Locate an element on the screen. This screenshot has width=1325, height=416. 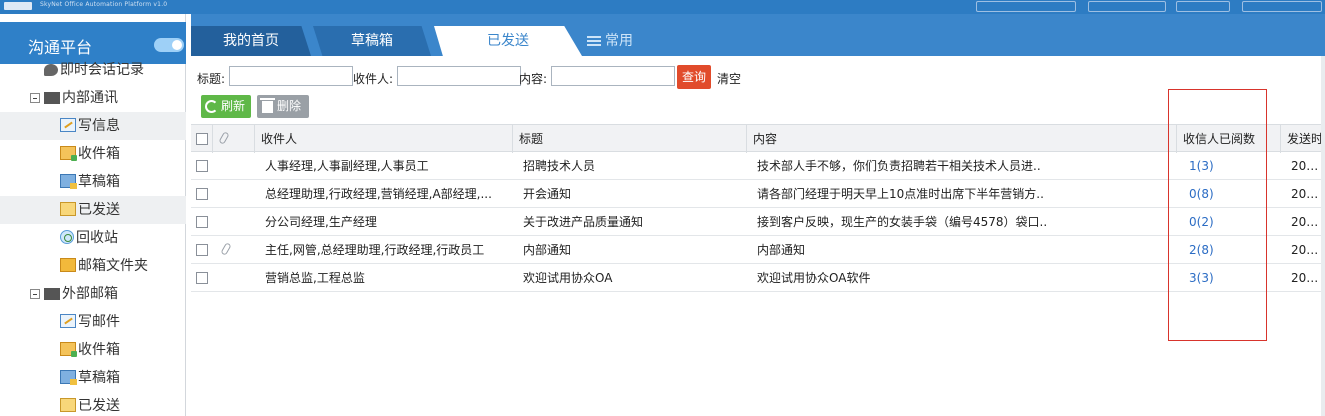
sidebar-item-label: 收件箱 is located at coordinates (99, 350).